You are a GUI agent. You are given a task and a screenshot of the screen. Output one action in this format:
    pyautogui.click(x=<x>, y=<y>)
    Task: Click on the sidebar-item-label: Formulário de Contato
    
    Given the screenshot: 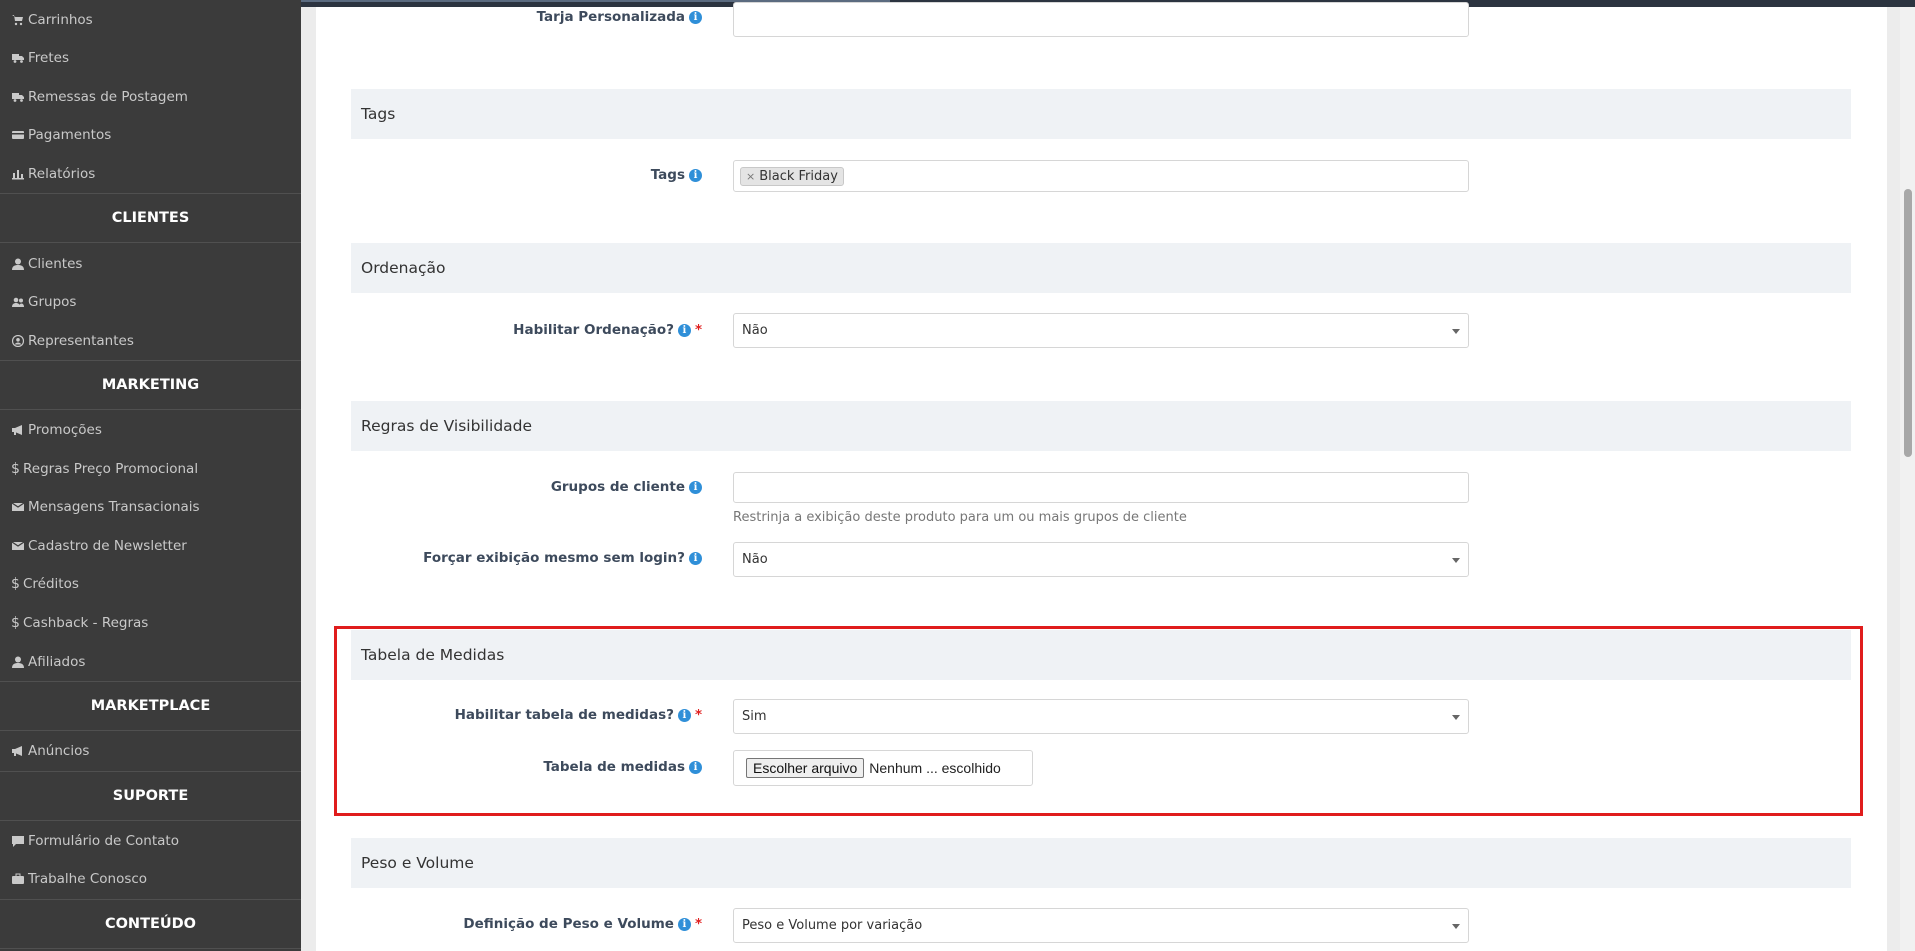 What is the action you would take?
    pyautogui.click(x=103, y=841)
    